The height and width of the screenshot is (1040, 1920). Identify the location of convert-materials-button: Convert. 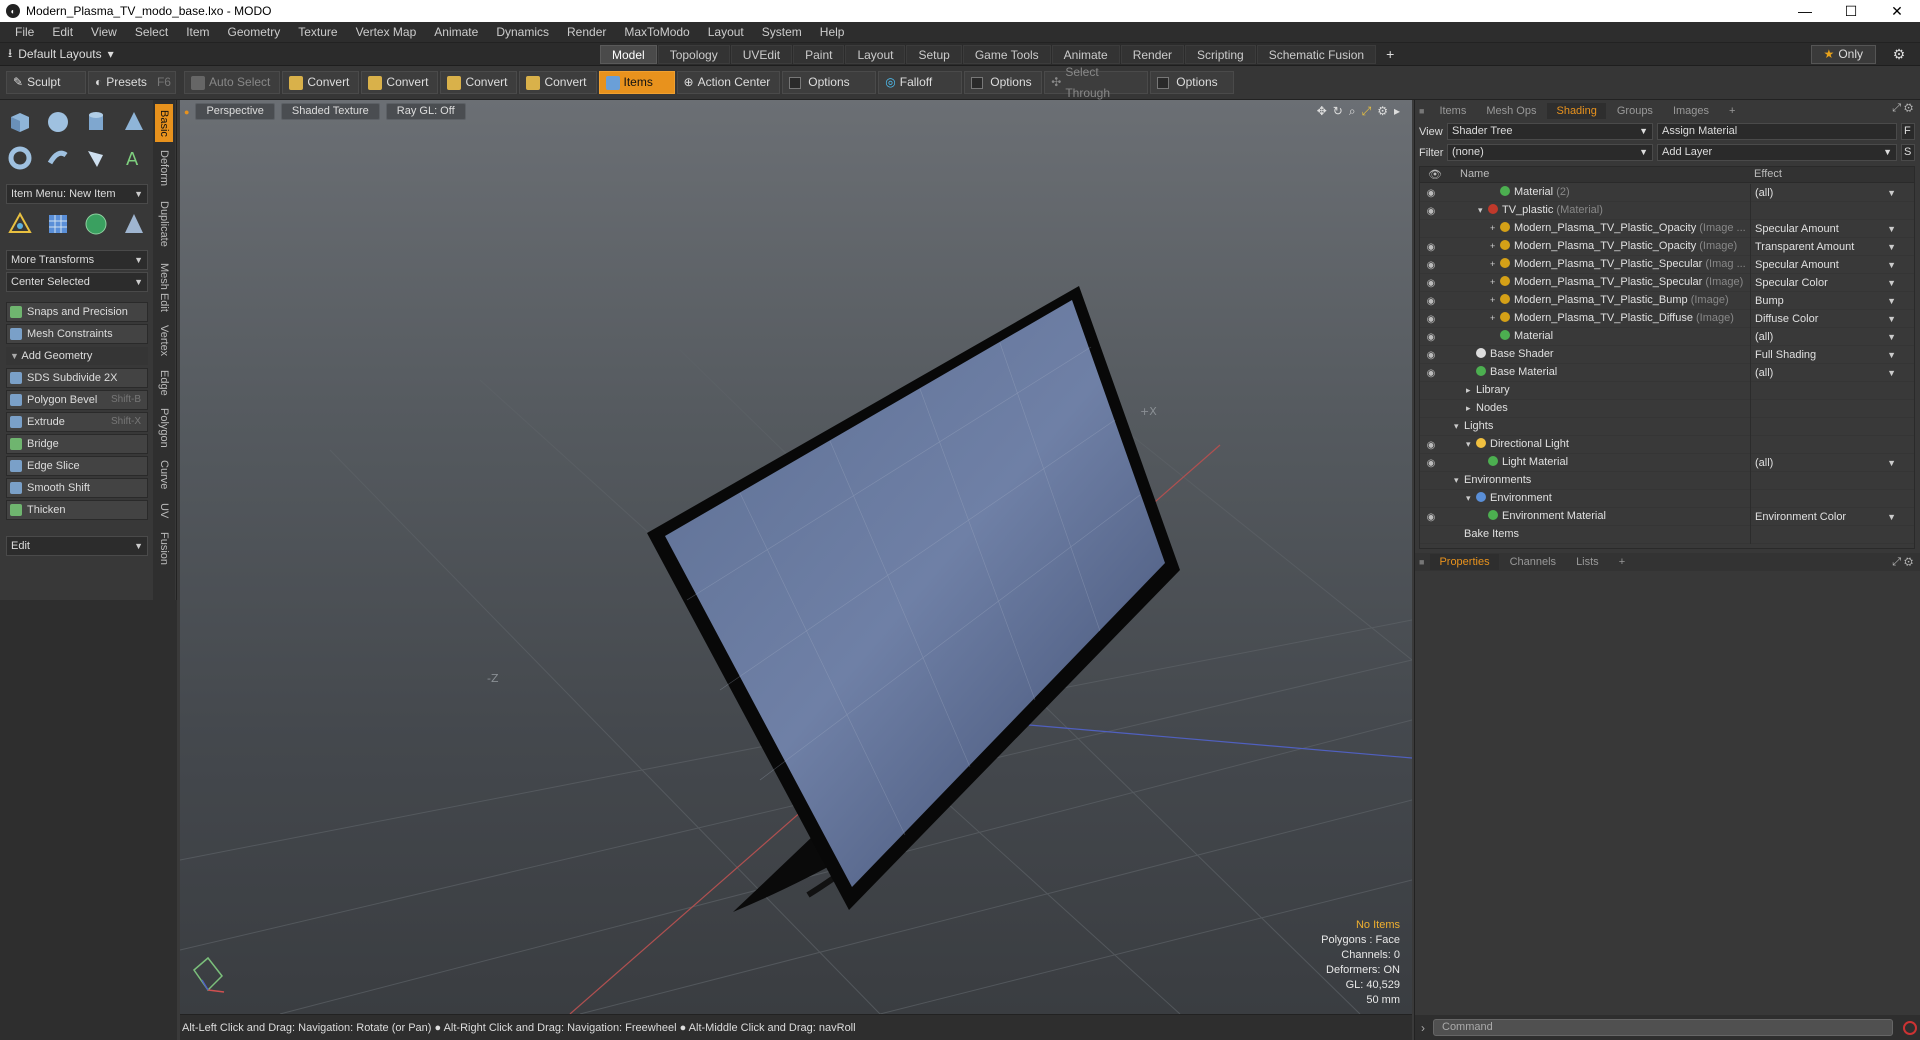
(558, 82).